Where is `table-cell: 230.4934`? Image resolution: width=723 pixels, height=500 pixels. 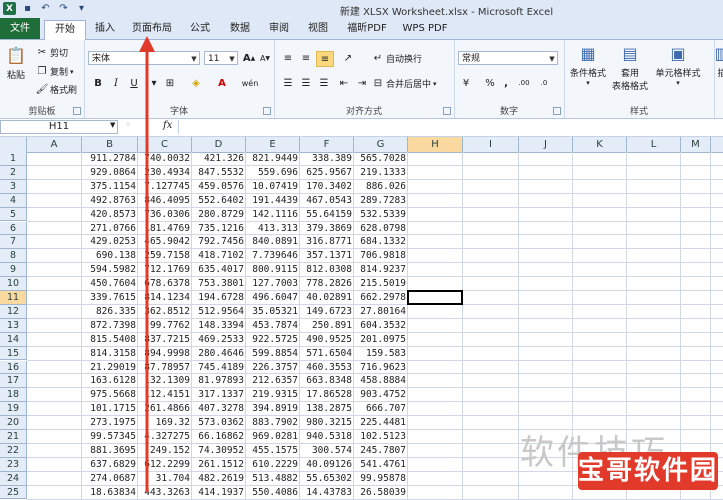 table-cell: 230.4934 is located at coordinates (165, 173).